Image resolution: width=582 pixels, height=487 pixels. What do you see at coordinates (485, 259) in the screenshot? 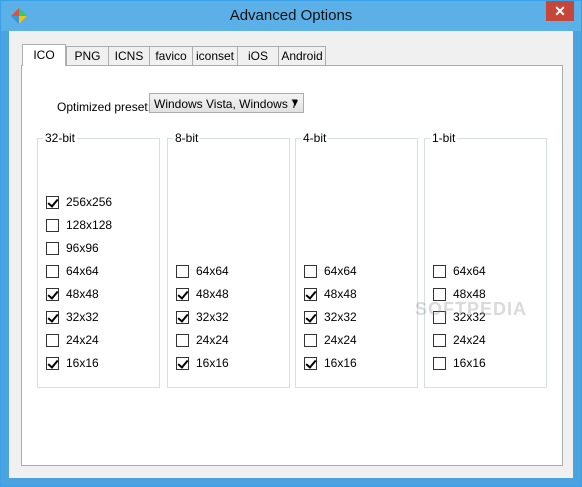
I see `group-1-bit: 1-bit 64x64 48x48 32x32 24x24 16x16` at bounding box center [485, 259].